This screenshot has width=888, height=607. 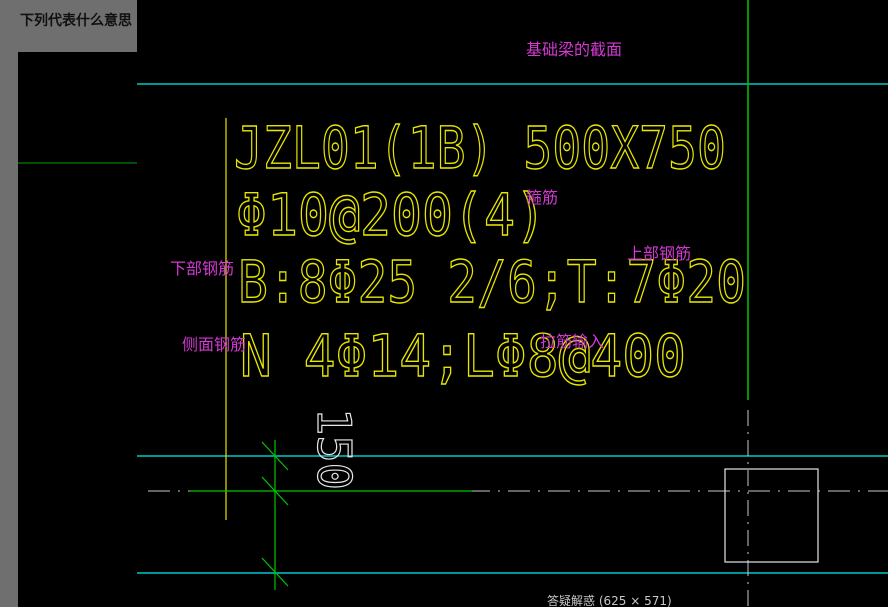 What do you see at coordinates (480, 148) in the screenshot?
I see `cad-beam-label: JZL01(1B) 500X750` at bounding box center [480, 148].